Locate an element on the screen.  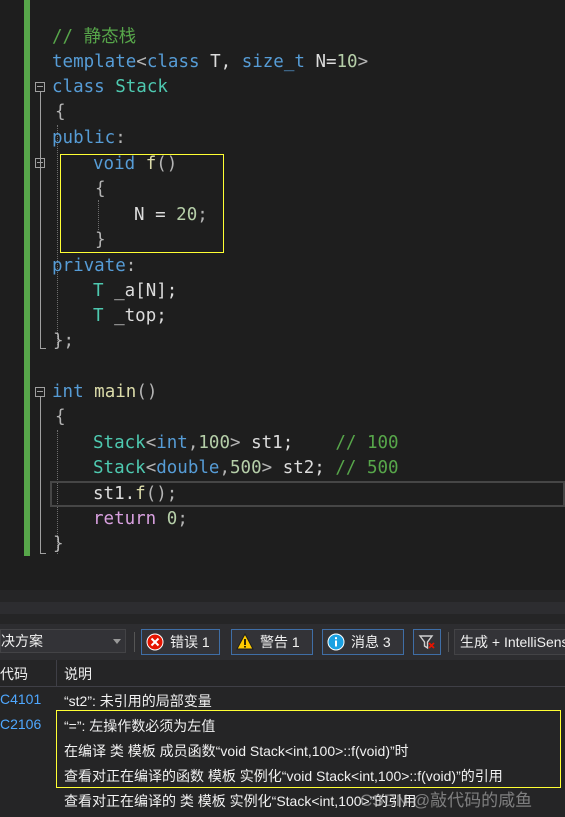
warning-icon is located at coordinates (245, 641).